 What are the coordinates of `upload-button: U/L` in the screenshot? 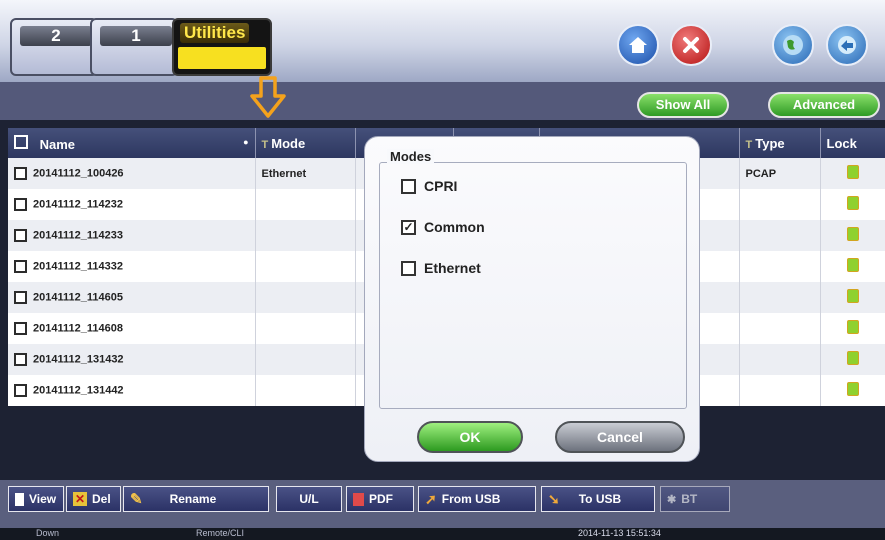 It's located at (309, 499).